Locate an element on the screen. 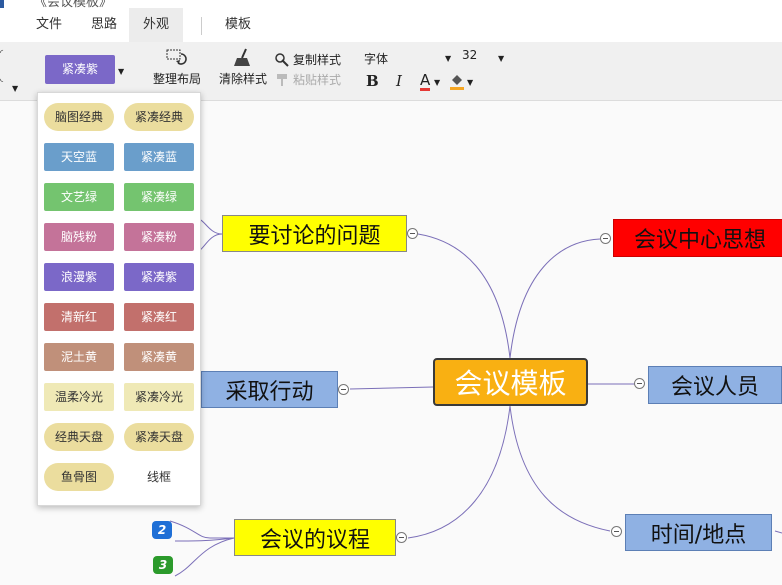 This screenshot has height=585, width=782. theme-option: 紧凑红 is located at coordinates (159, 317).